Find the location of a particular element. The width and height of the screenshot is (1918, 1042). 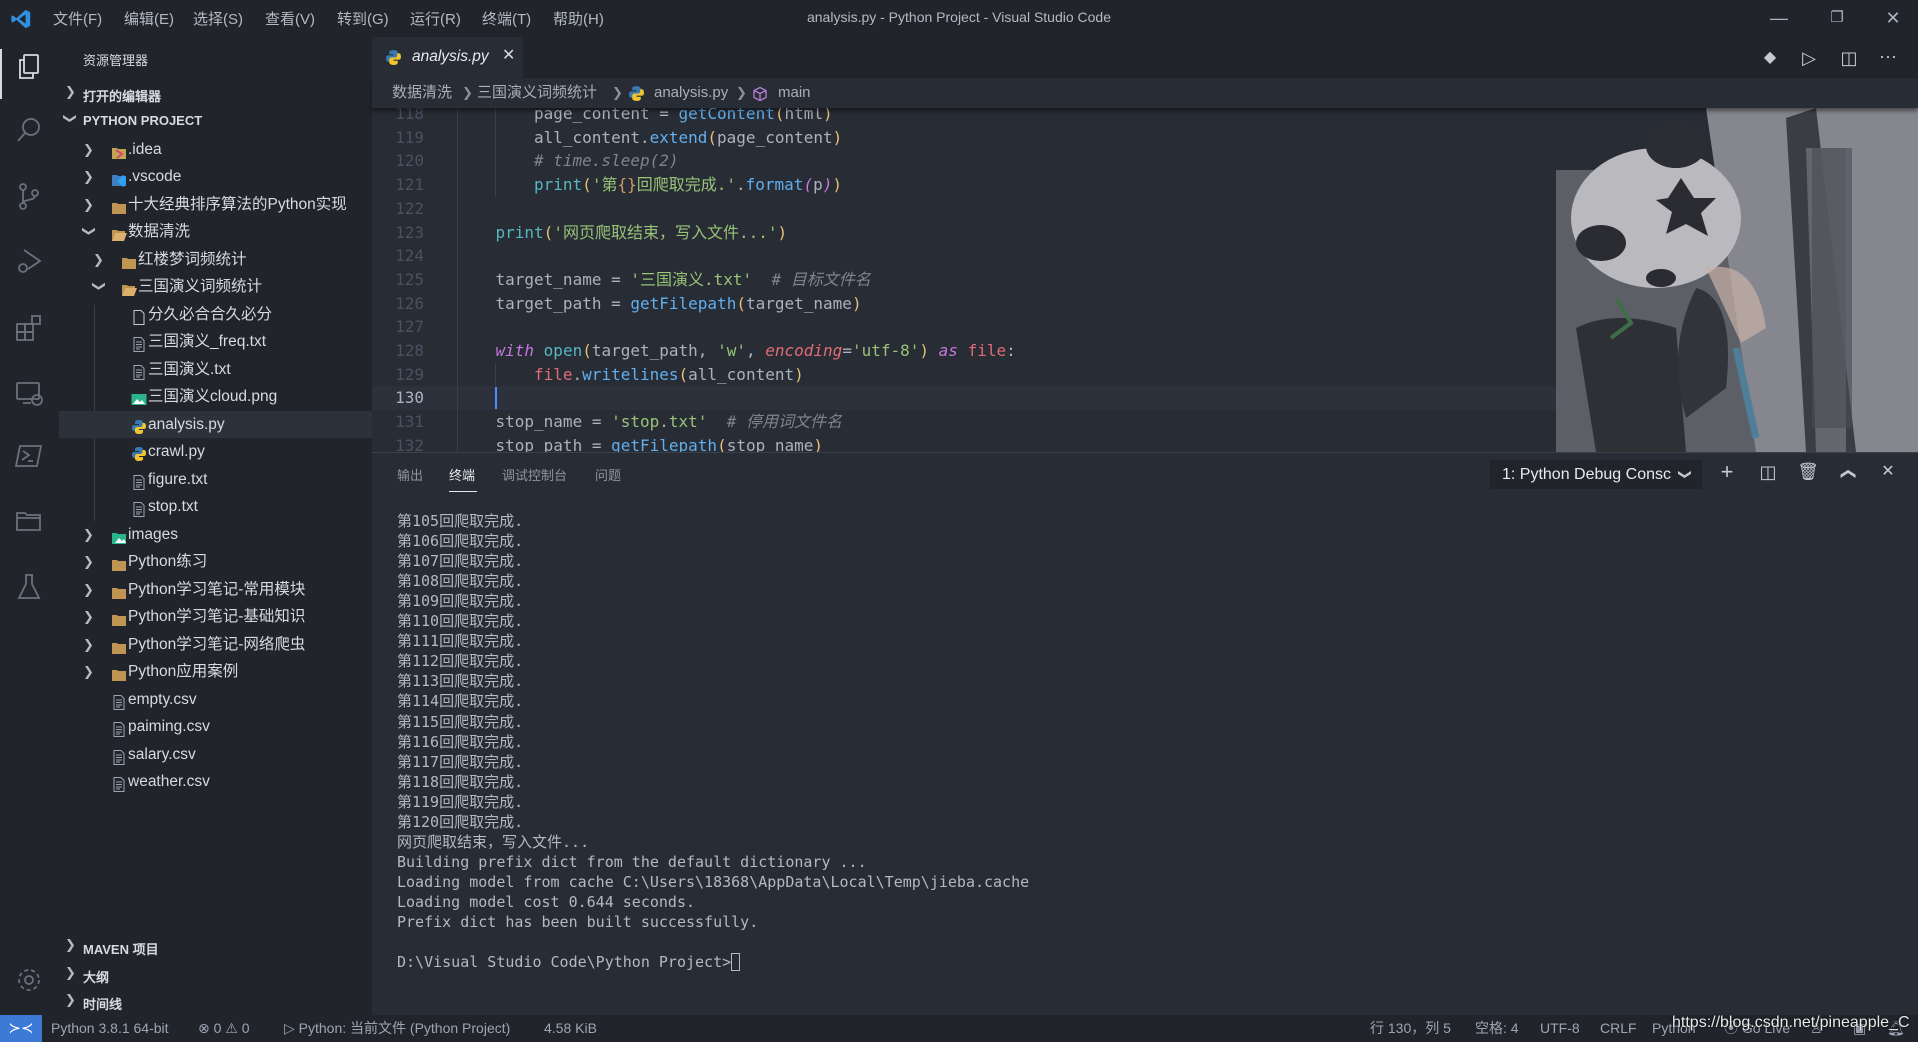

line-number: 132 is located at coordinates (409, 443).